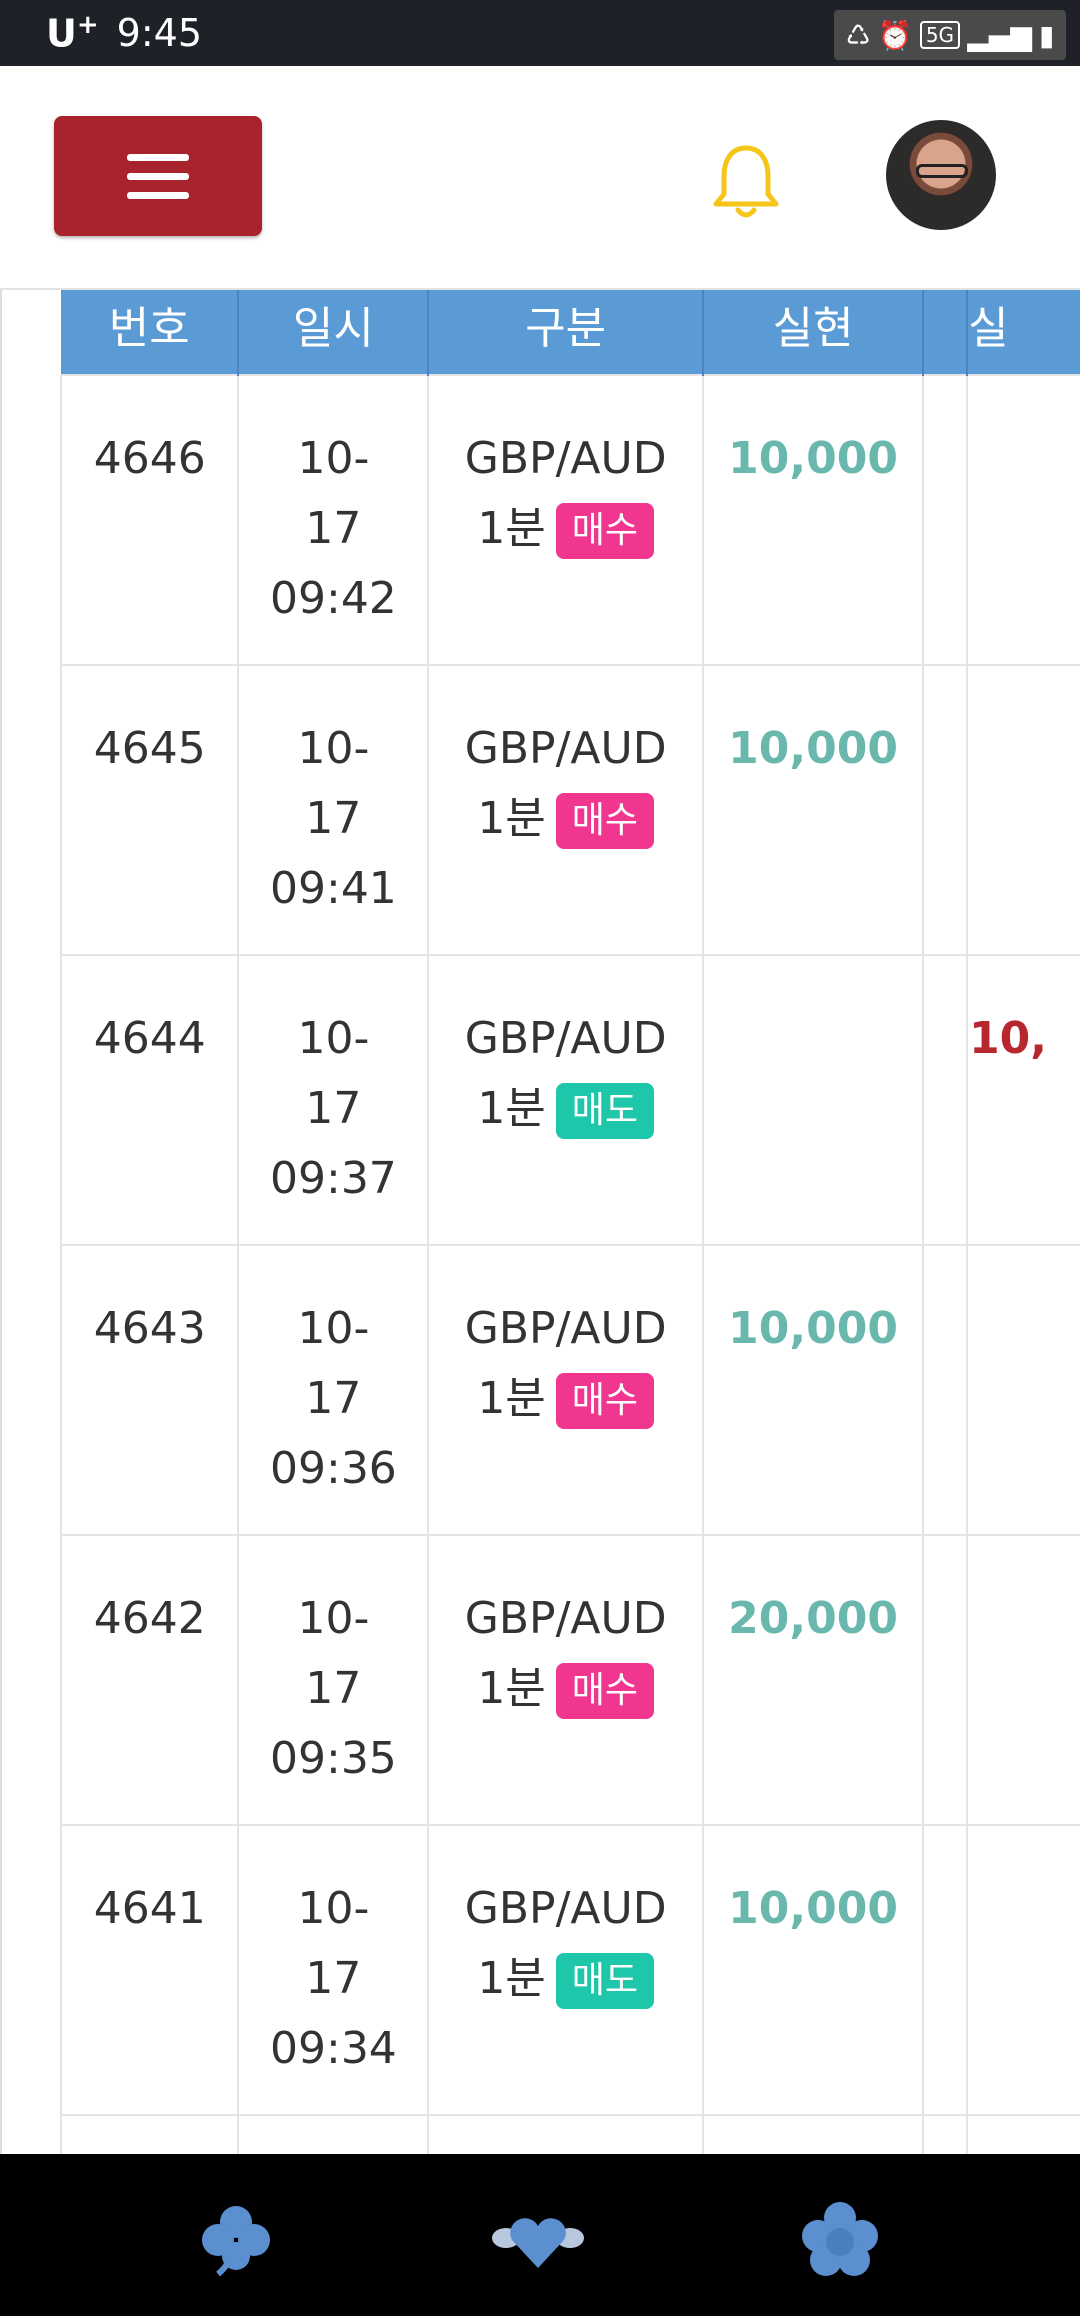 The height and width of the screenshot is (2316, 1080). Describe the element at coordinates (813, 1680) in the screenshot. I see `cell-realized: 20,000` at that location.